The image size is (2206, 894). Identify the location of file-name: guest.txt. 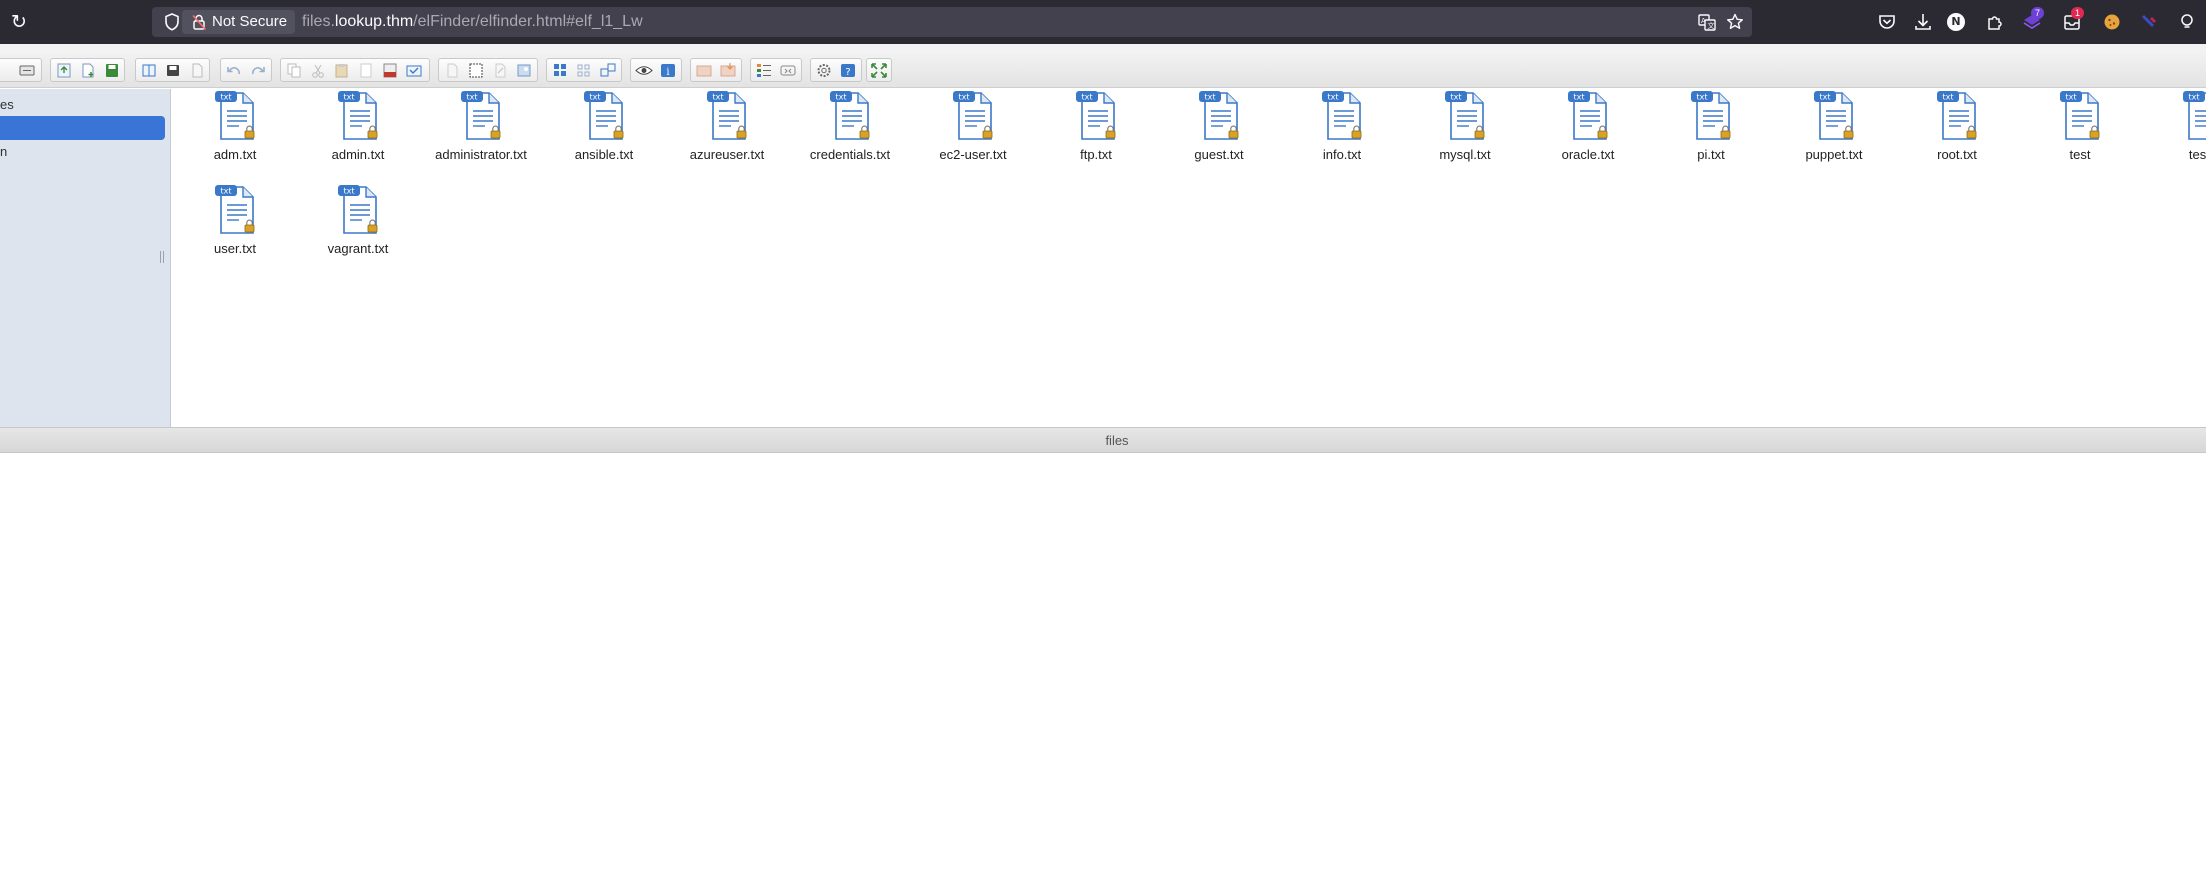
(1219, 154).